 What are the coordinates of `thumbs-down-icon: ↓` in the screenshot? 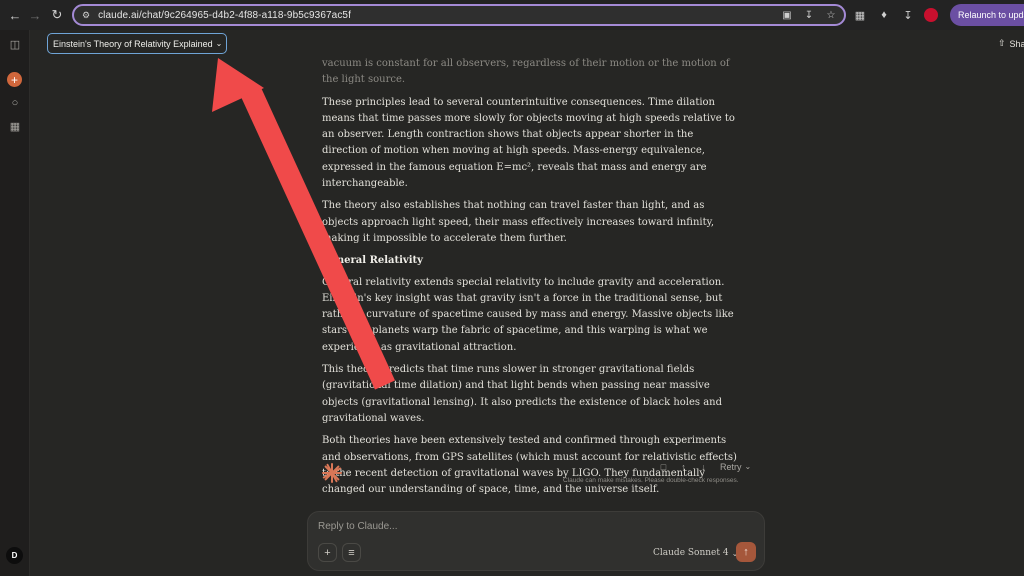 It's located at (703, 466).